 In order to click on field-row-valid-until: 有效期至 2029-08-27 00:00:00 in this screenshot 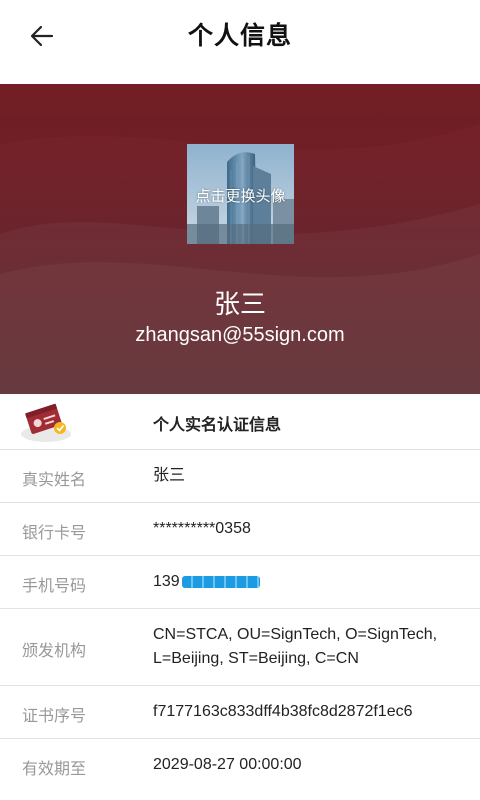, I will do `click(240, 769)`.